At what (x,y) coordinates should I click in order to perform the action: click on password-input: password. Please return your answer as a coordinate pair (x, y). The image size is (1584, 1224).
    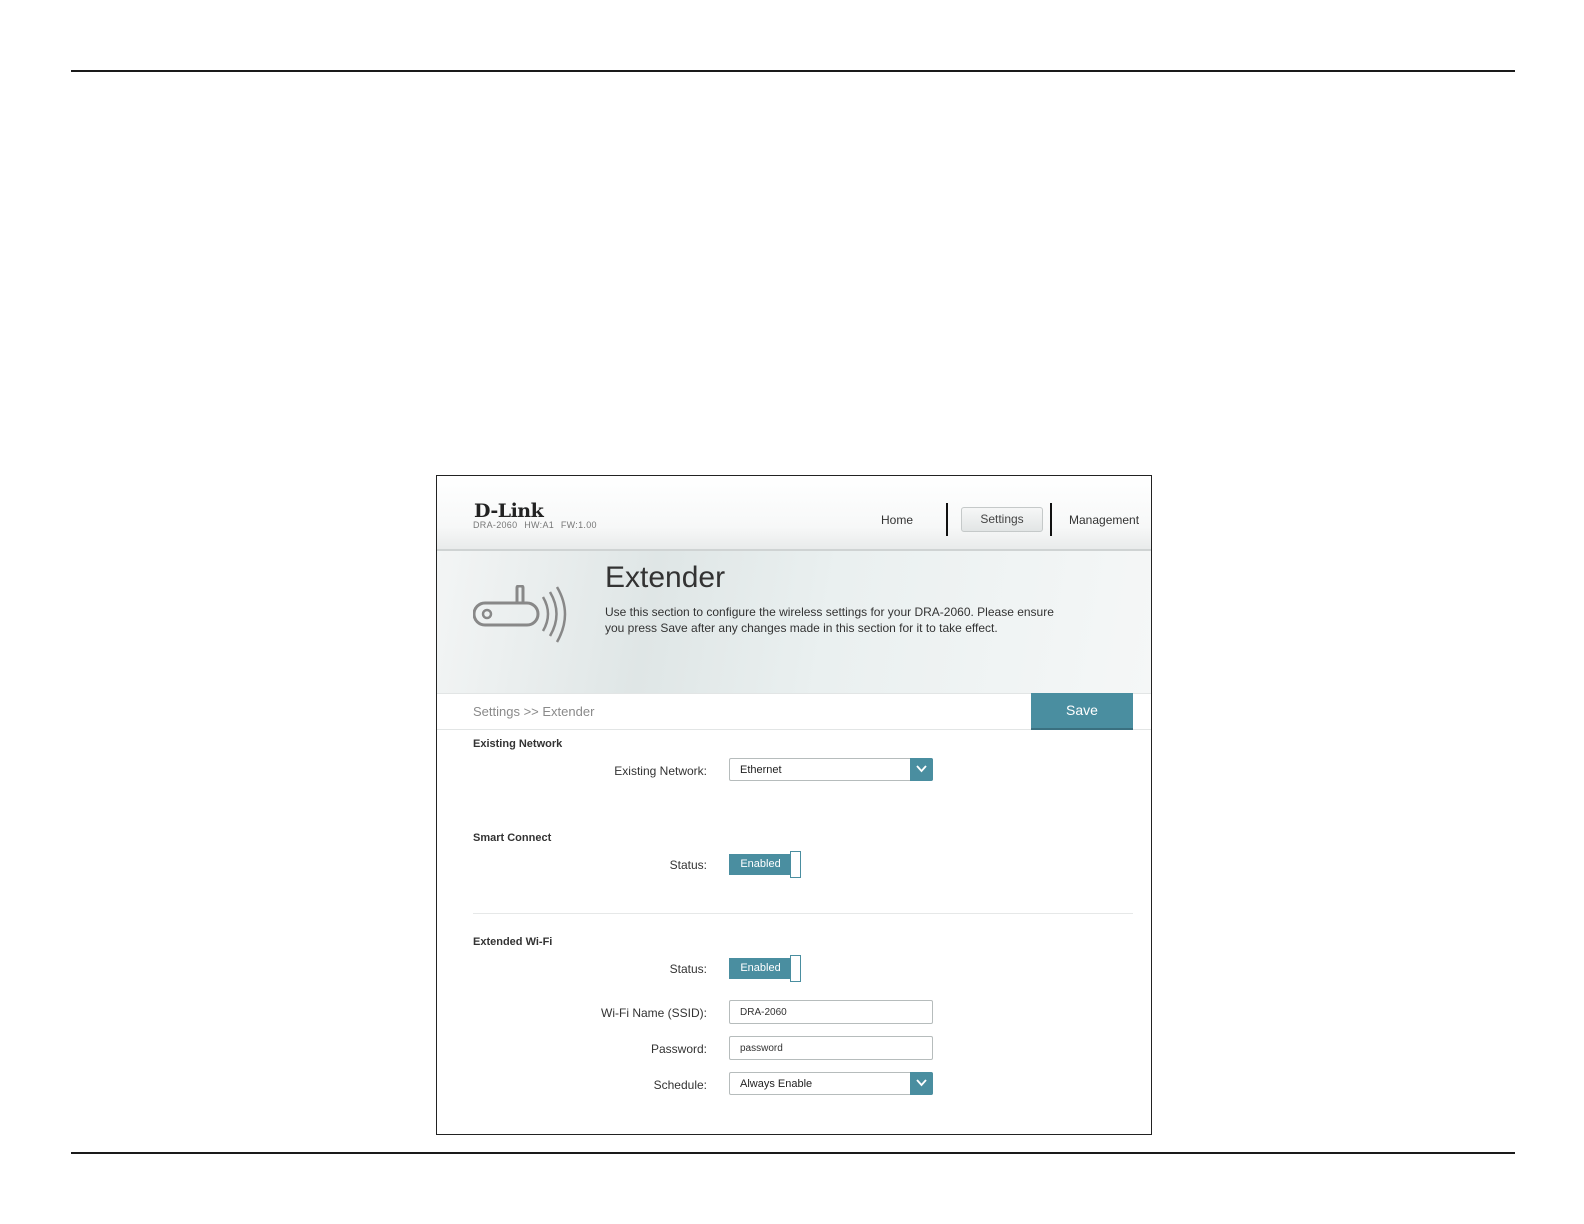
    Looking at the image, I should click on (831, 1048).